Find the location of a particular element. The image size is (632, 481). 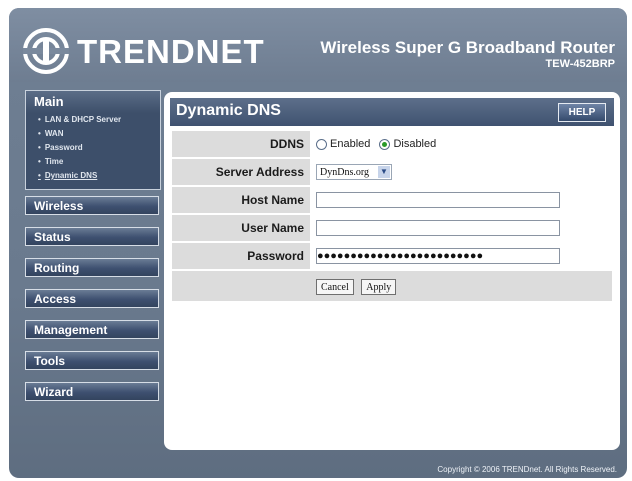

host-name-label: Host Name is located at coordinates (241, 200).